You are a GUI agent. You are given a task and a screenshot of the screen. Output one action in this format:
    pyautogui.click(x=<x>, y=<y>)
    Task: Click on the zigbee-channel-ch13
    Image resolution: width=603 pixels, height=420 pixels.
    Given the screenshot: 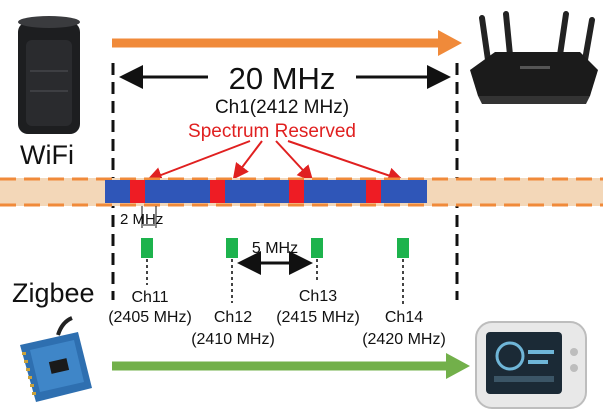 What is the action you would take?
    pyautogui.click(x=317, y=260)
    